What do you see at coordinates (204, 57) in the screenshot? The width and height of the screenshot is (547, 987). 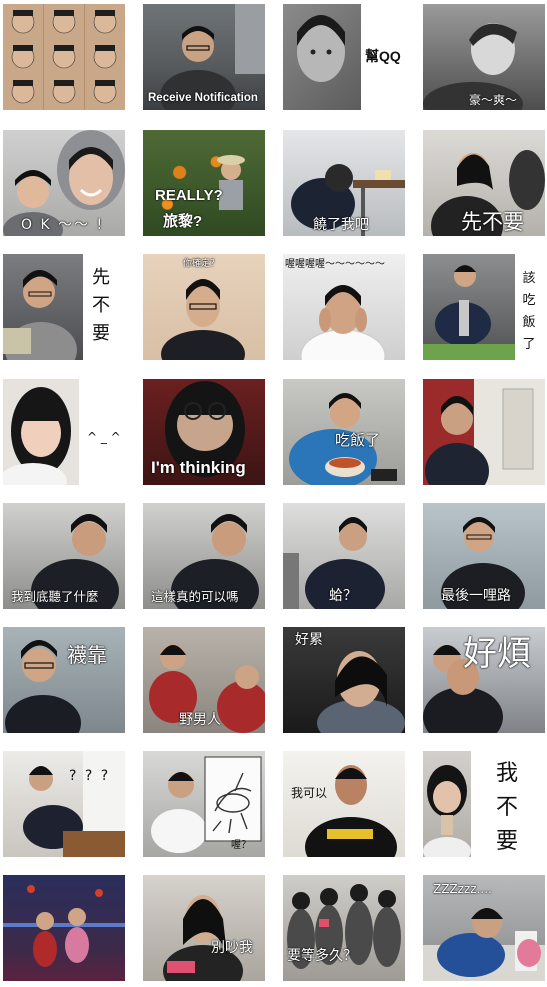 I see `sticker-tile: Receive Notification` at bounding box center [204, 57].